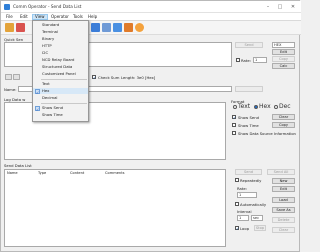 The height and width of the screenshot is (252, 320). I want to click on automatically-checkbox, so click(237, 204).